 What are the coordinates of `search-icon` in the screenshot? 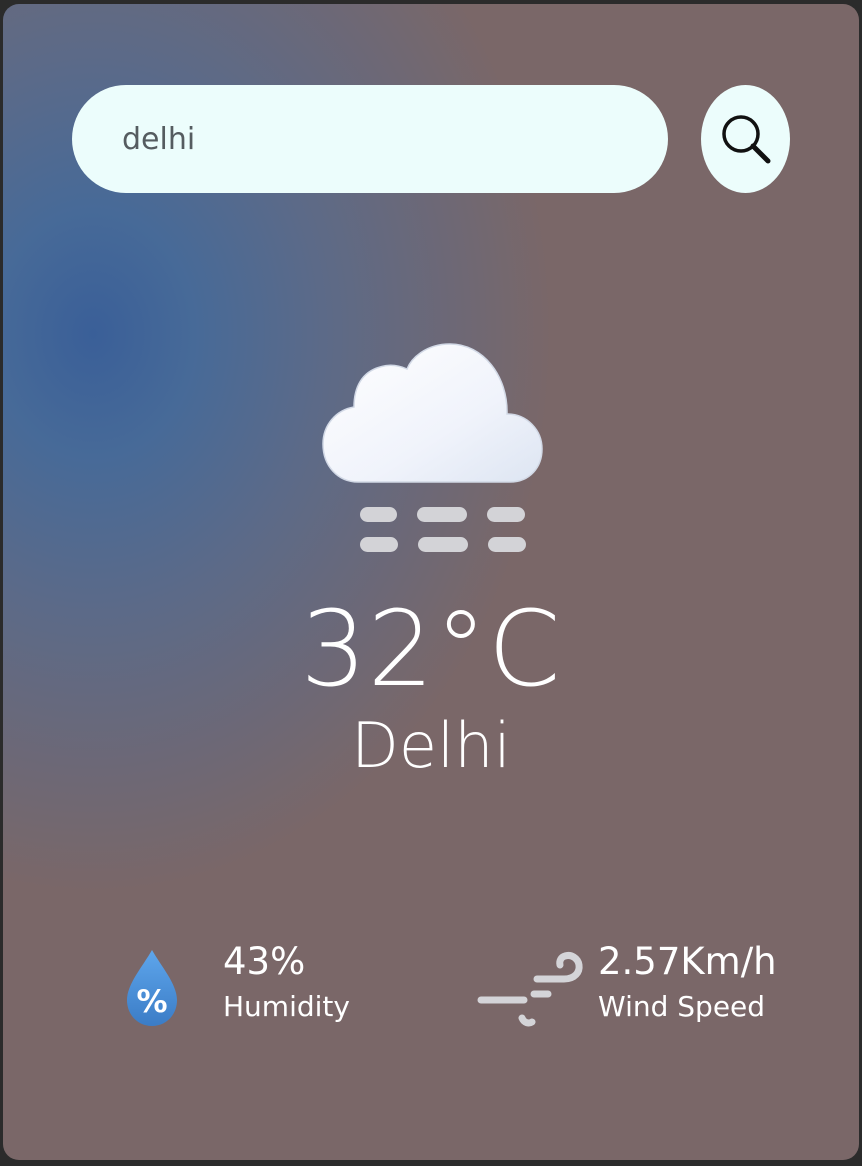 It's located at (745, 139).